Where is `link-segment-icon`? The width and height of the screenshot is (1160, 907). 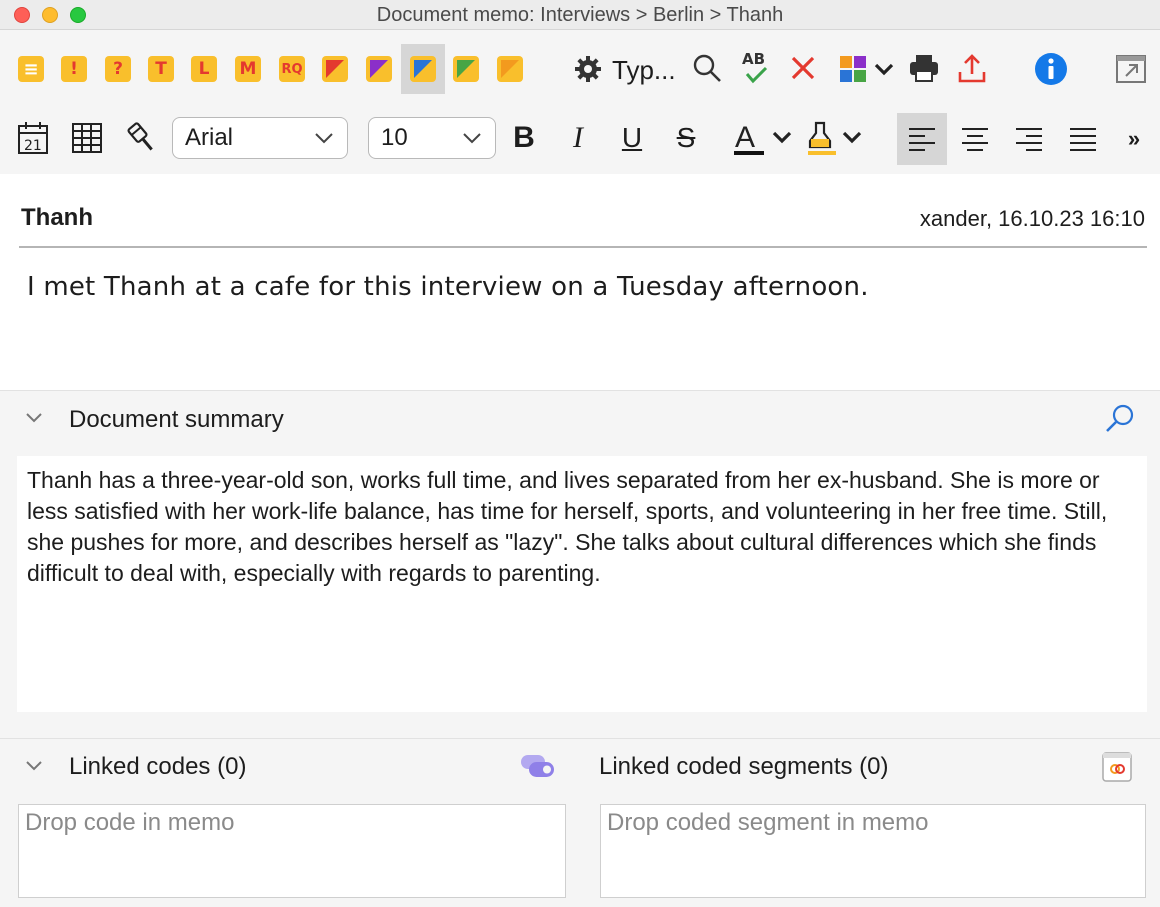
link-segment-icon is located at coordinates (1117, 767).